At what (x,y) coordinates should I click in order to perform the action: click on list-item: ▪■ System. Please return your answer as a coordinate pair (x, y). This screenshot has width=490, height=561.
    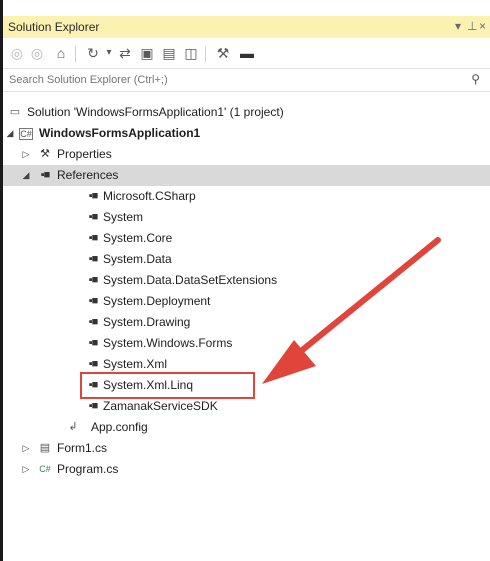
    Looking at the image, I should click on (246, 217).